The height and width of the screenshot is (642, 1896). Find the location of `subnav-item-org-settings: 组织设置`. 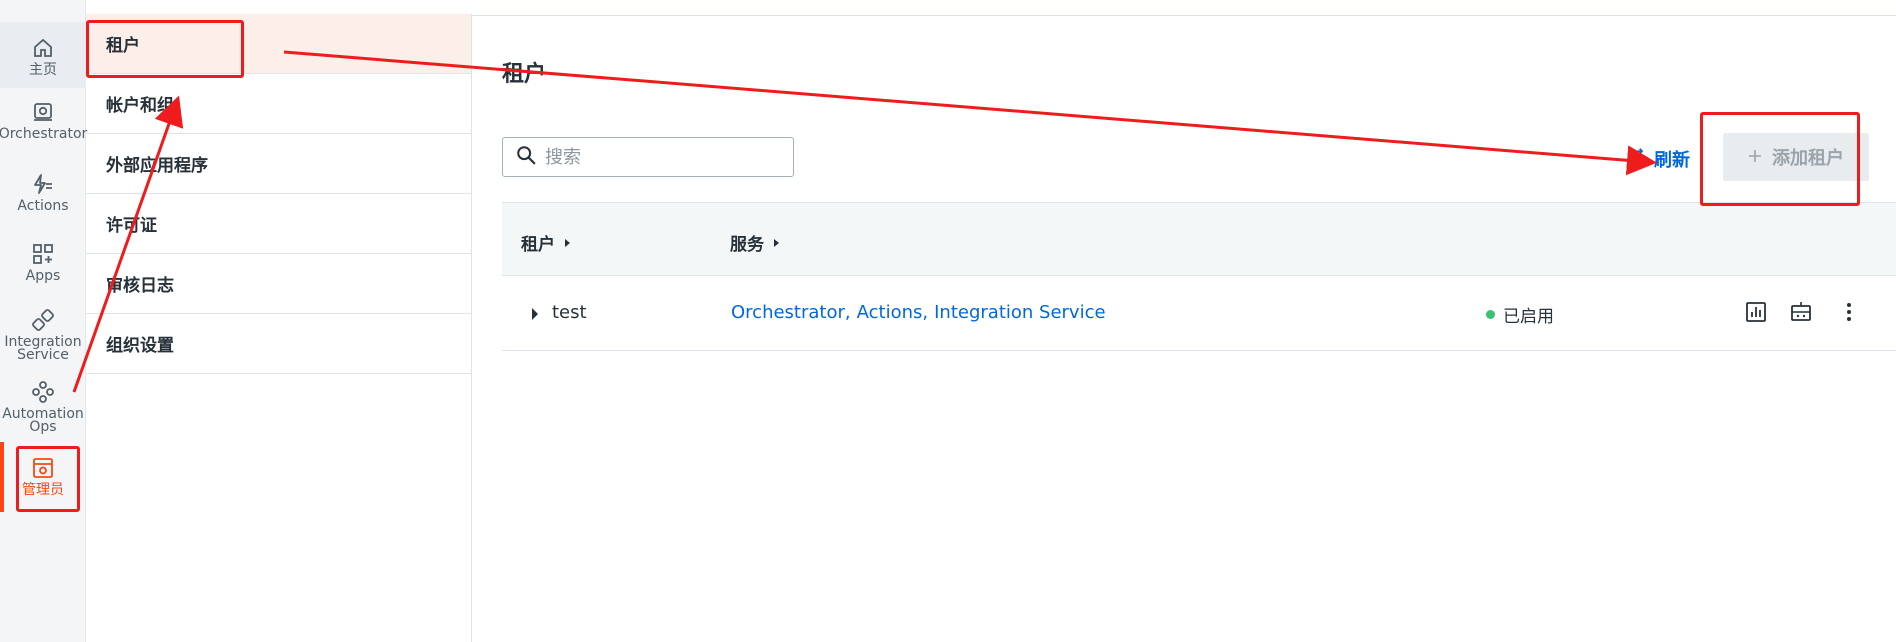

subnav-item-org-settings: 组织设置 is located at coordinates (278, 344).